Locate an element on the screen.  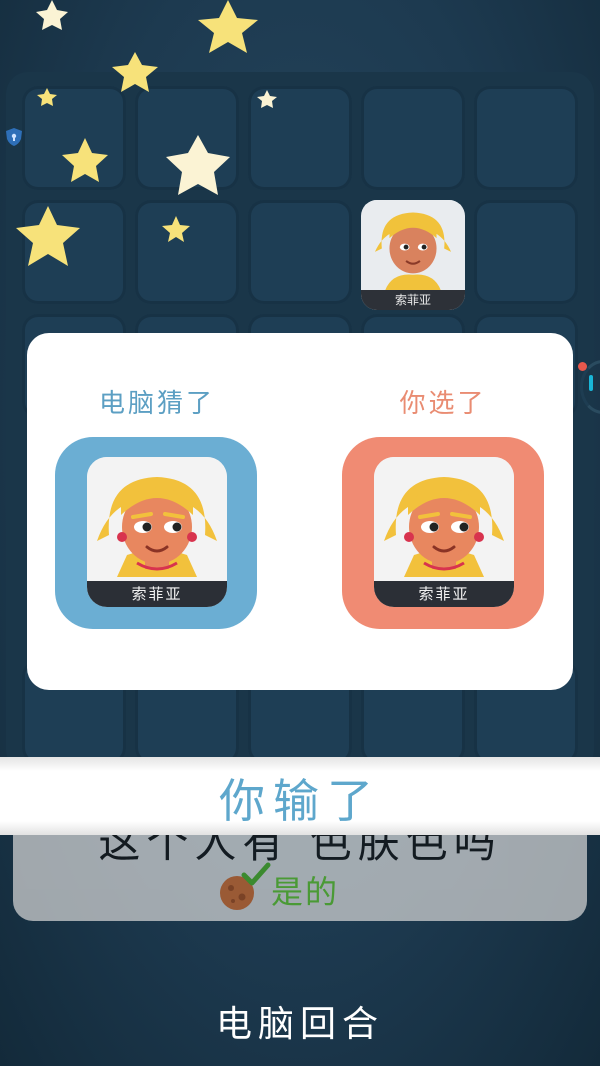
character-name: 索菲亚 is located at coordinates (413, 300).